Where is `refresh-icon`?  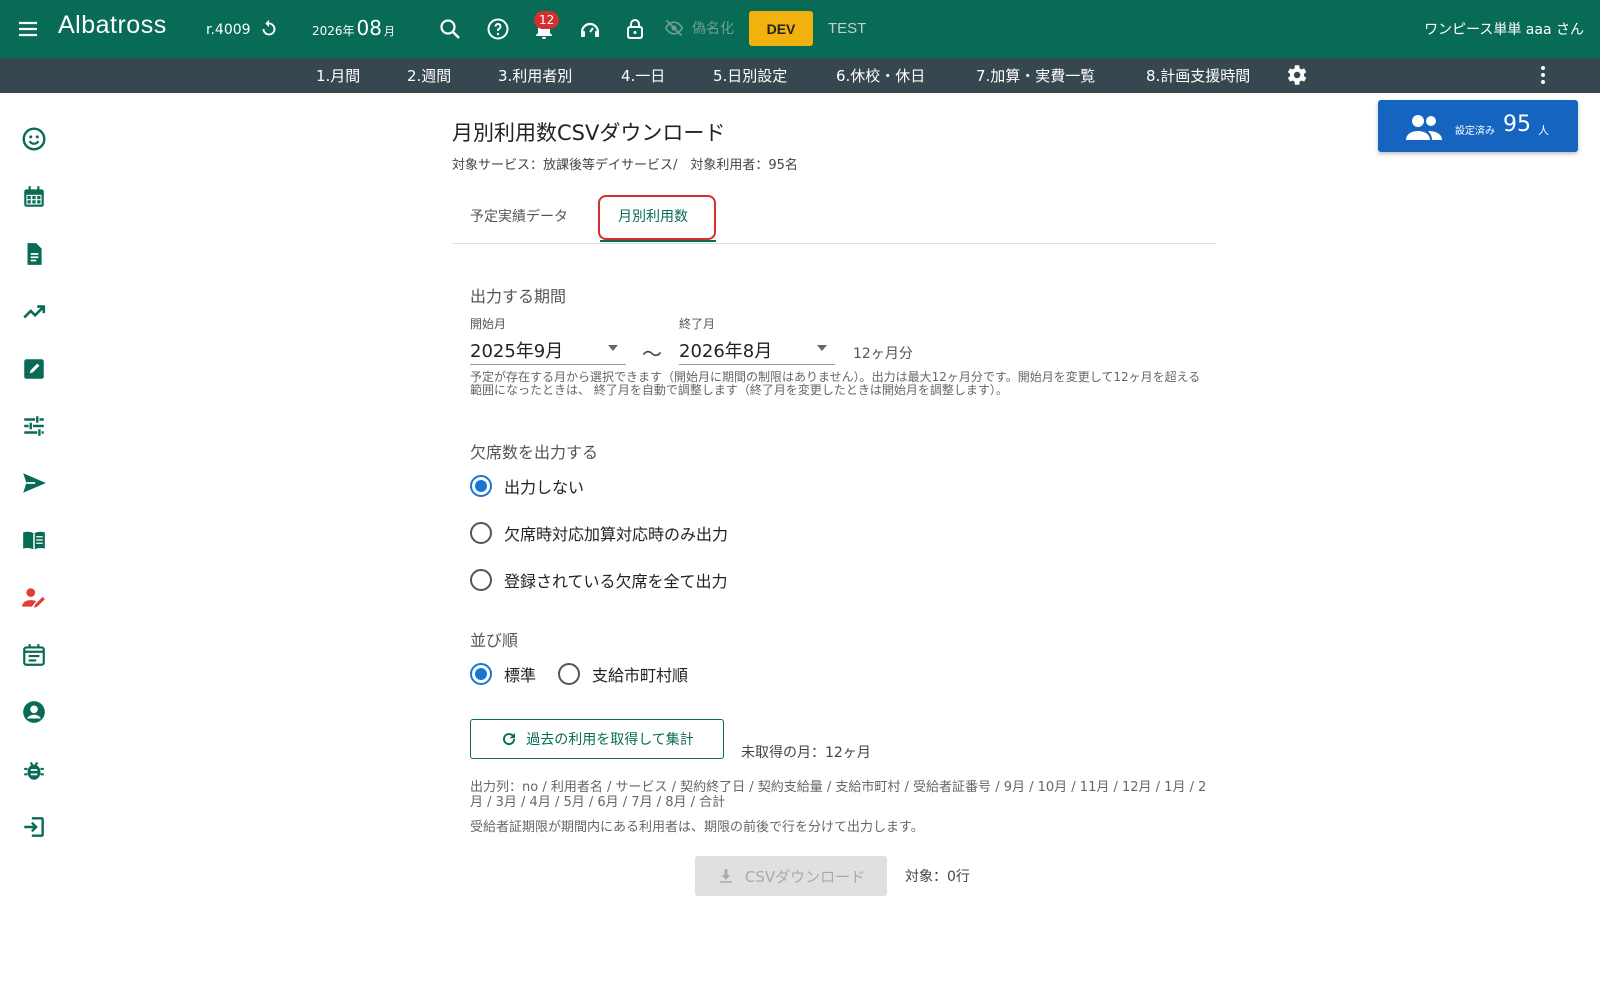
refresh-icon is located at coordinates (509, 739).